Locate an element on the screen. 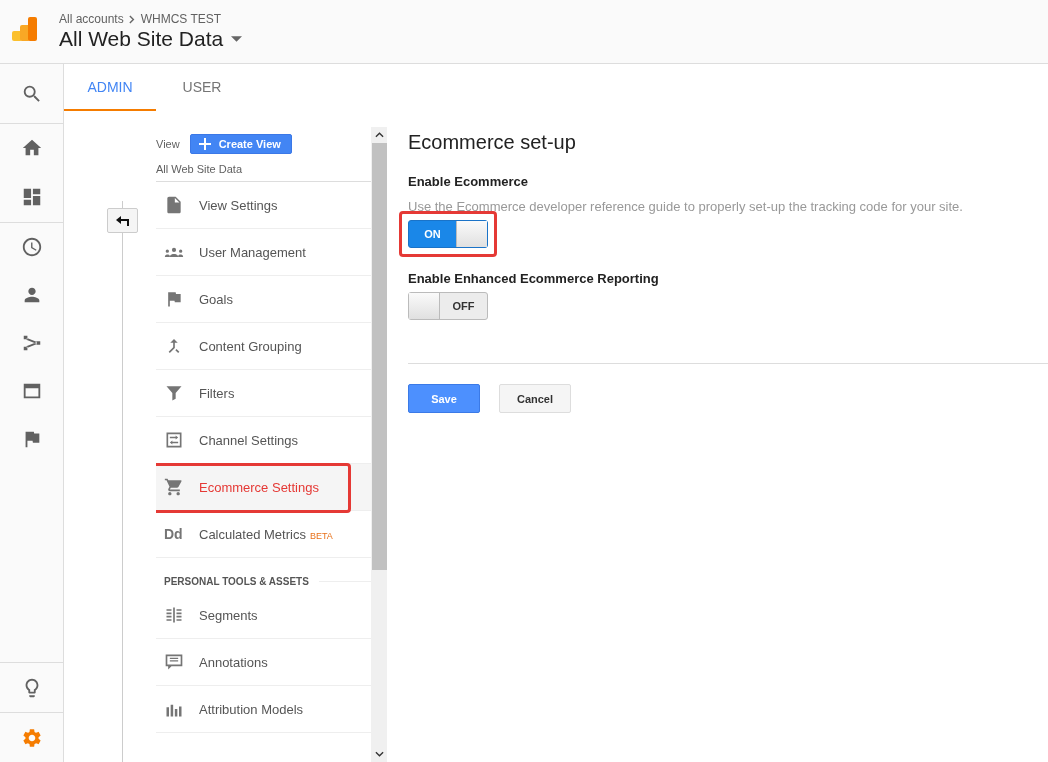 The height and width of the screenshot is (762, 1048). menu-label: View Settings is located at coordinates (238, 205).